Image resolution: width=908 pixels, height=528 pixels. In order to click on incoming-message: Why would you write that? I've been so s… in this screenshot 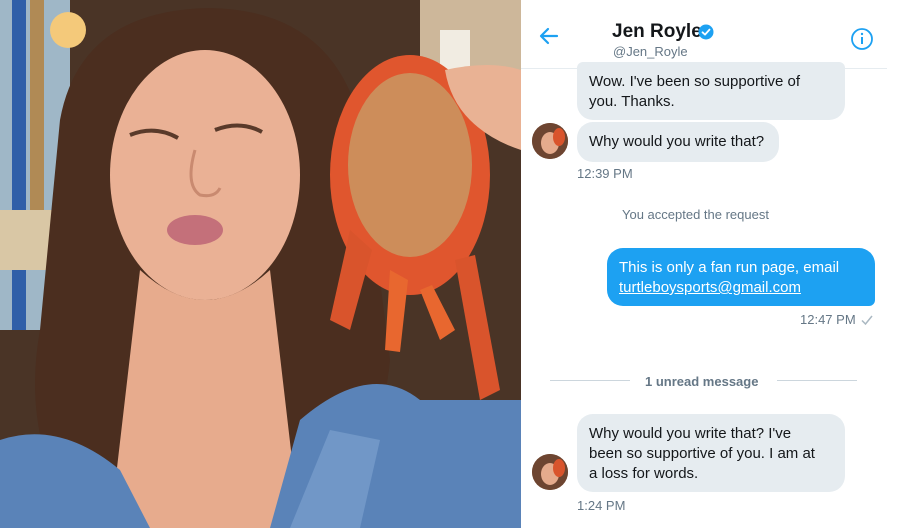, I will do `click(711, 453)`.